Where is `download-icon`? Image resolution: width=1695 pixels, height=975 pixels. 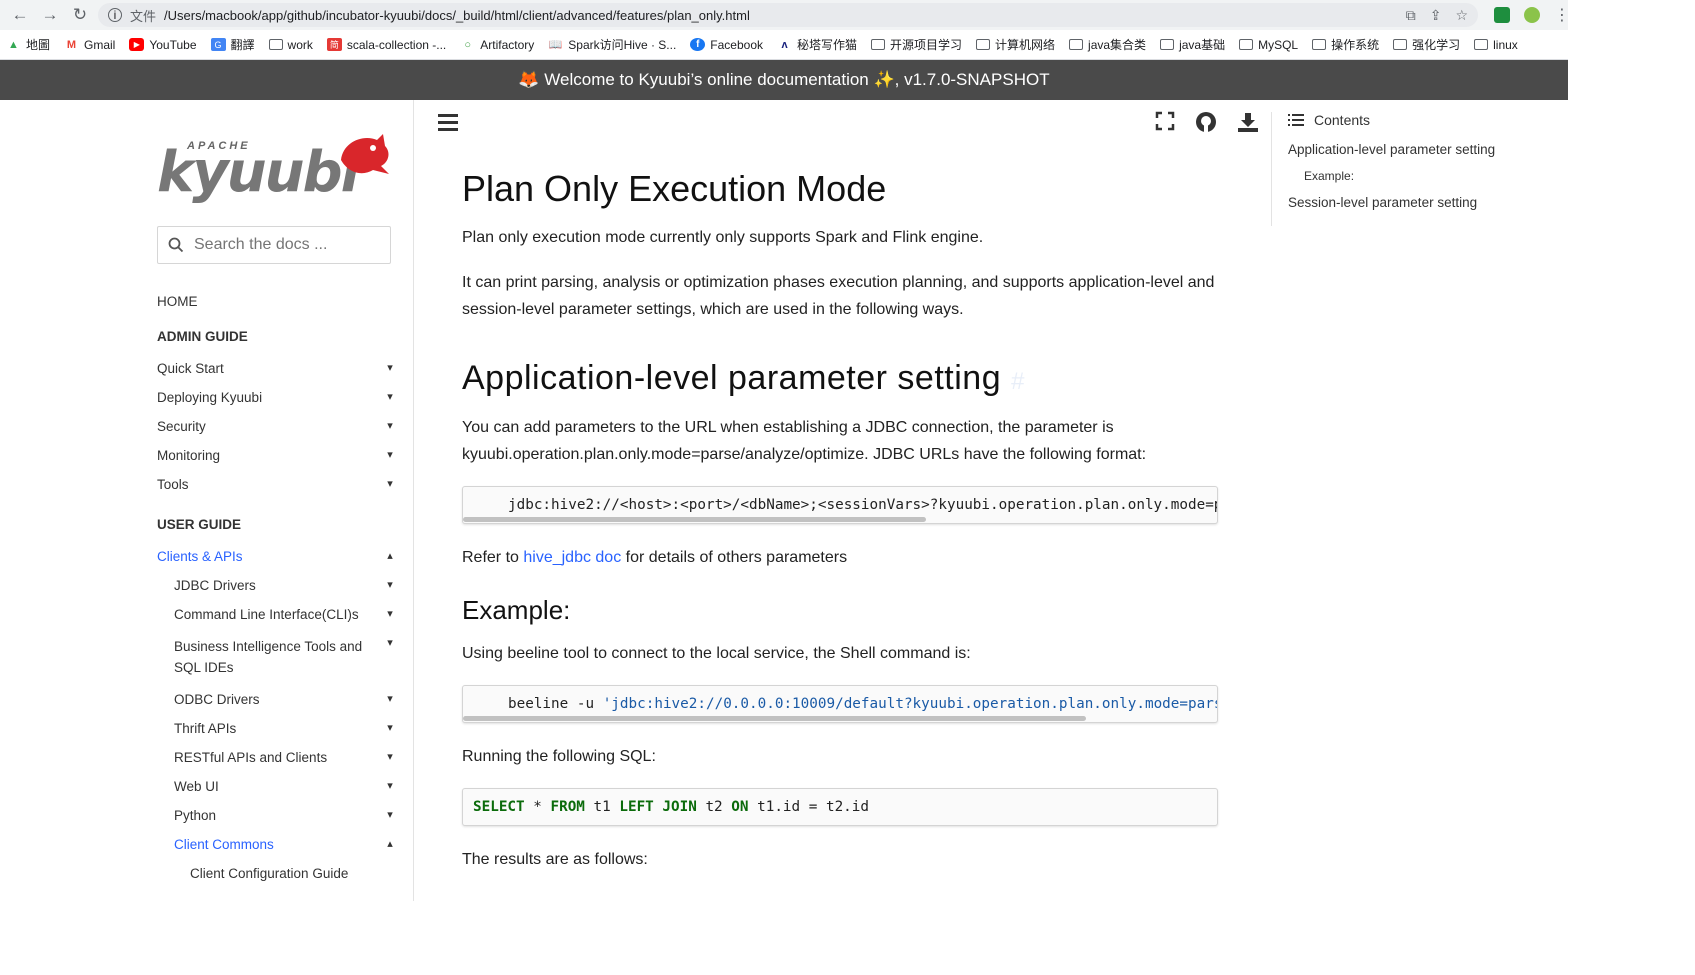
download-icon is located at coordinates (1248, 122).